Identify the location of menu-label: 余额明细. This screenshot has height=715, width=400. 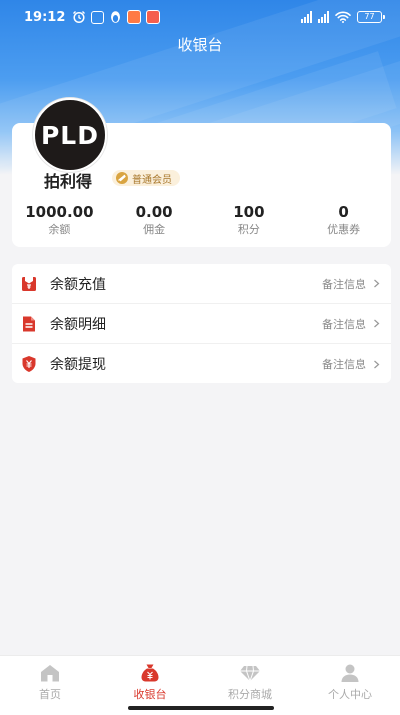
(78, 324).